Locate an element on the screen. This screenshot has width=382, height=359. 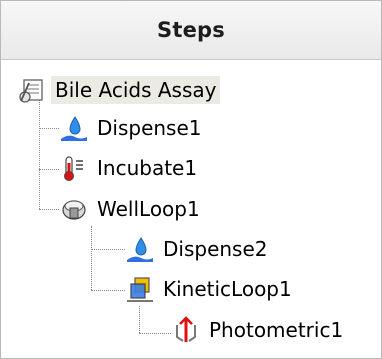
tree-item-label: WellLoop1 is located at coordinates (148, 209).